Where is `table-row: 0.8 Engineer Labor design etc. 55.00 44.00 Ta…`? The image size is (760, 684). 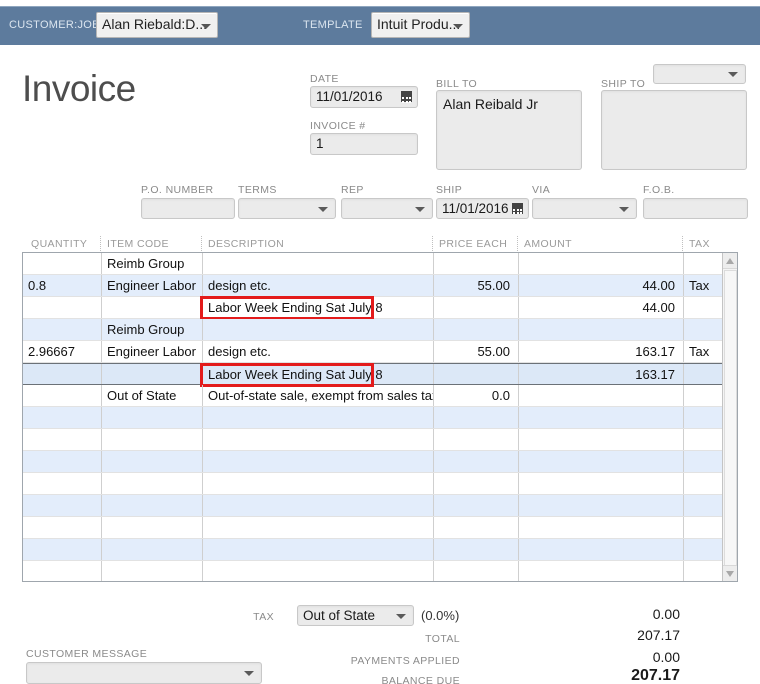
table-row: 0.8 Engineer Labor design etc. 55.00 44.00 Ta… is located at coordinates (372, 286).